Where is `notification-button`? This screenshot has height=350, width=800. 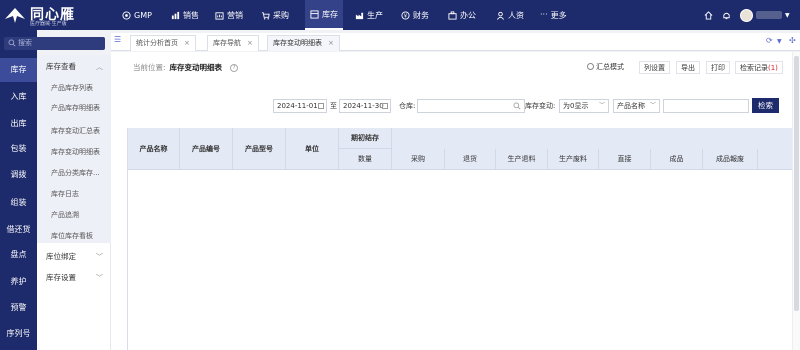
notification-button is located at coordinates (726, 15).